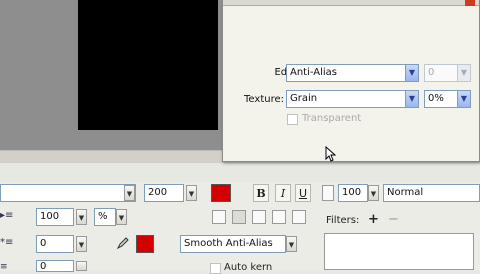 The width and height of the screenshot is (480, 274). I want to click on mouse-cursor-icon, so click(331, 154).